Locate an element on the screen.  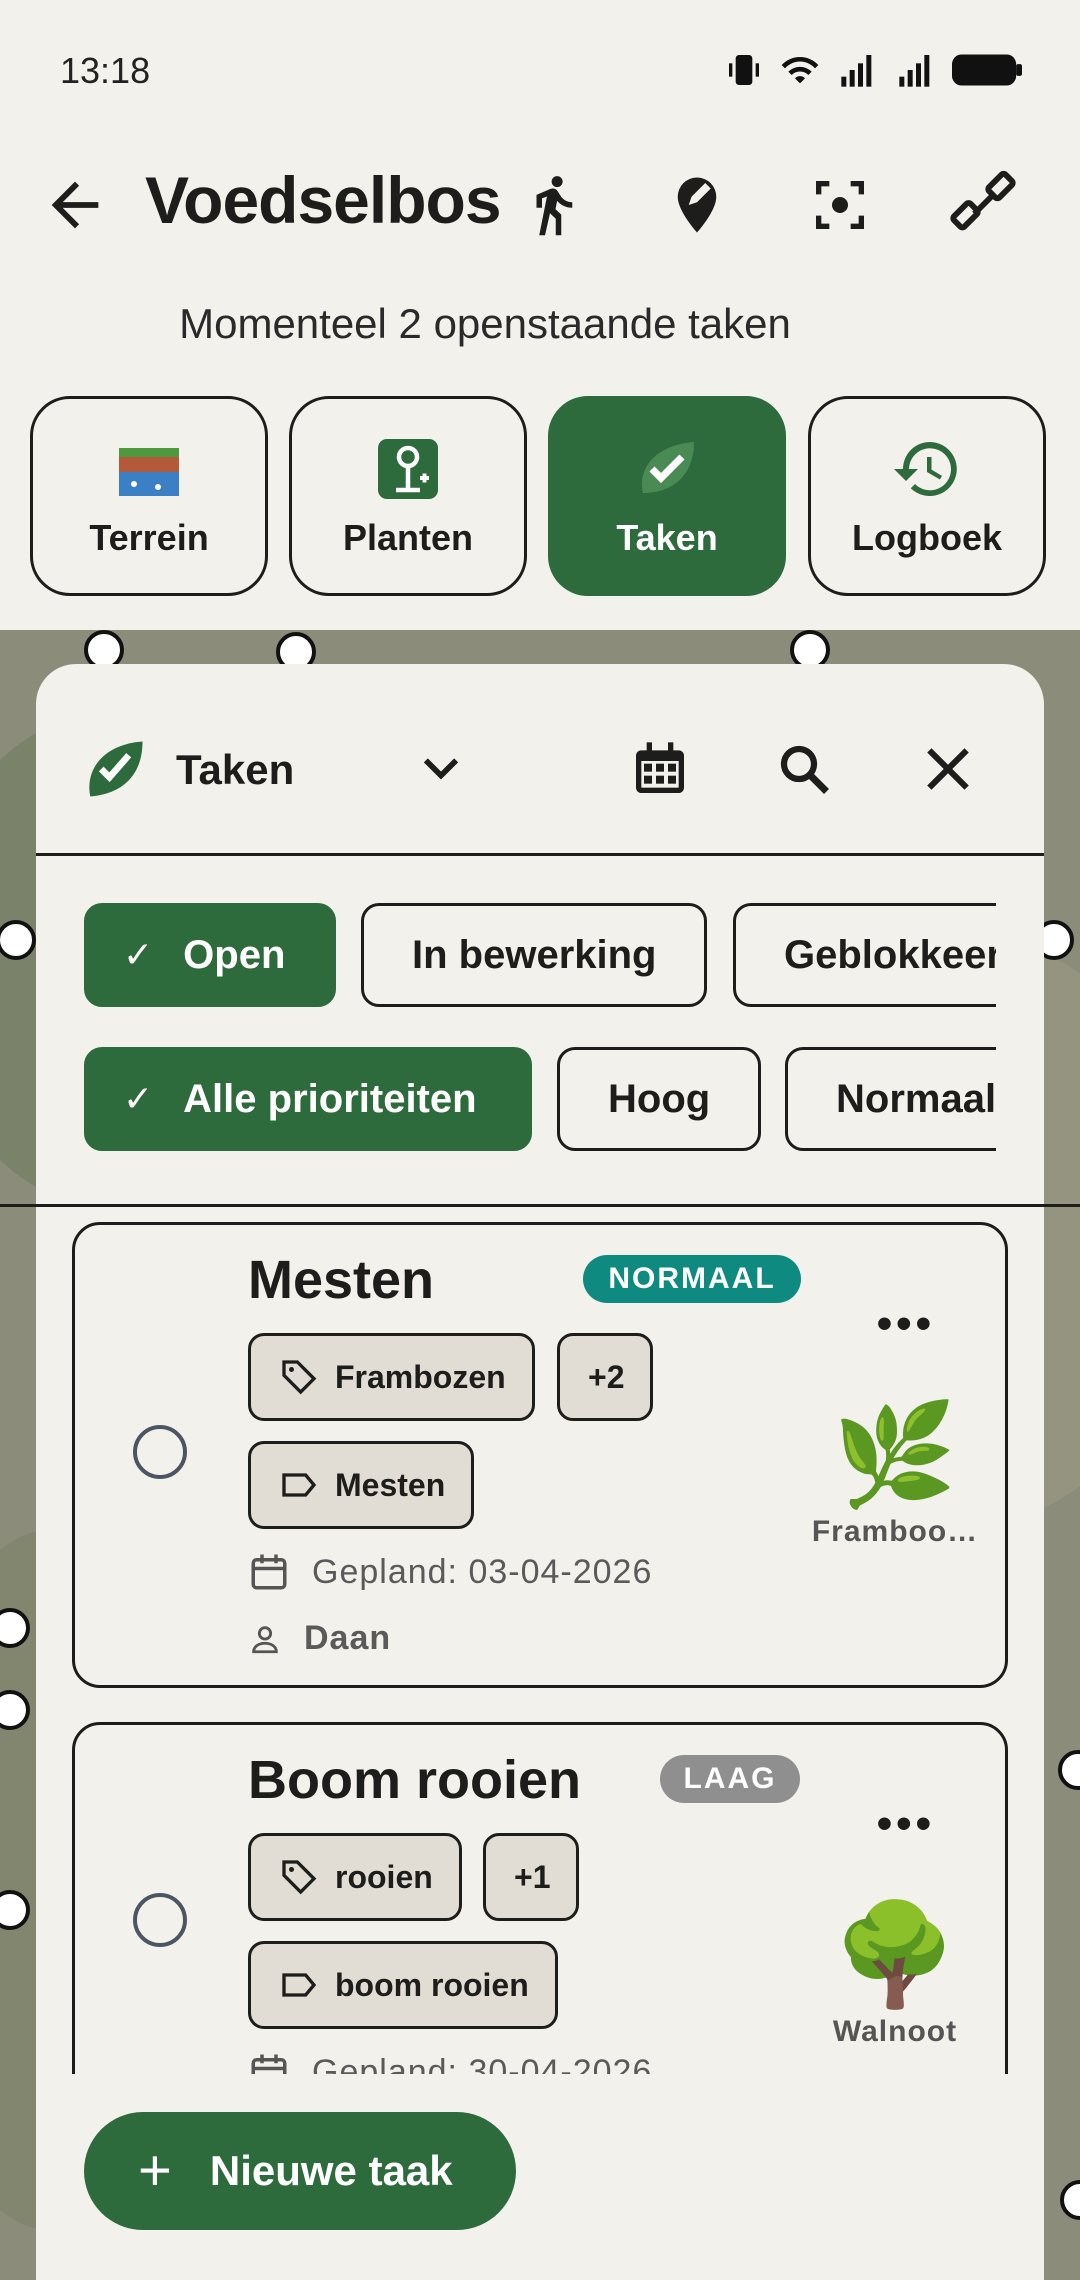
page-title: Voedselbos is located at coordinates (323, 200).